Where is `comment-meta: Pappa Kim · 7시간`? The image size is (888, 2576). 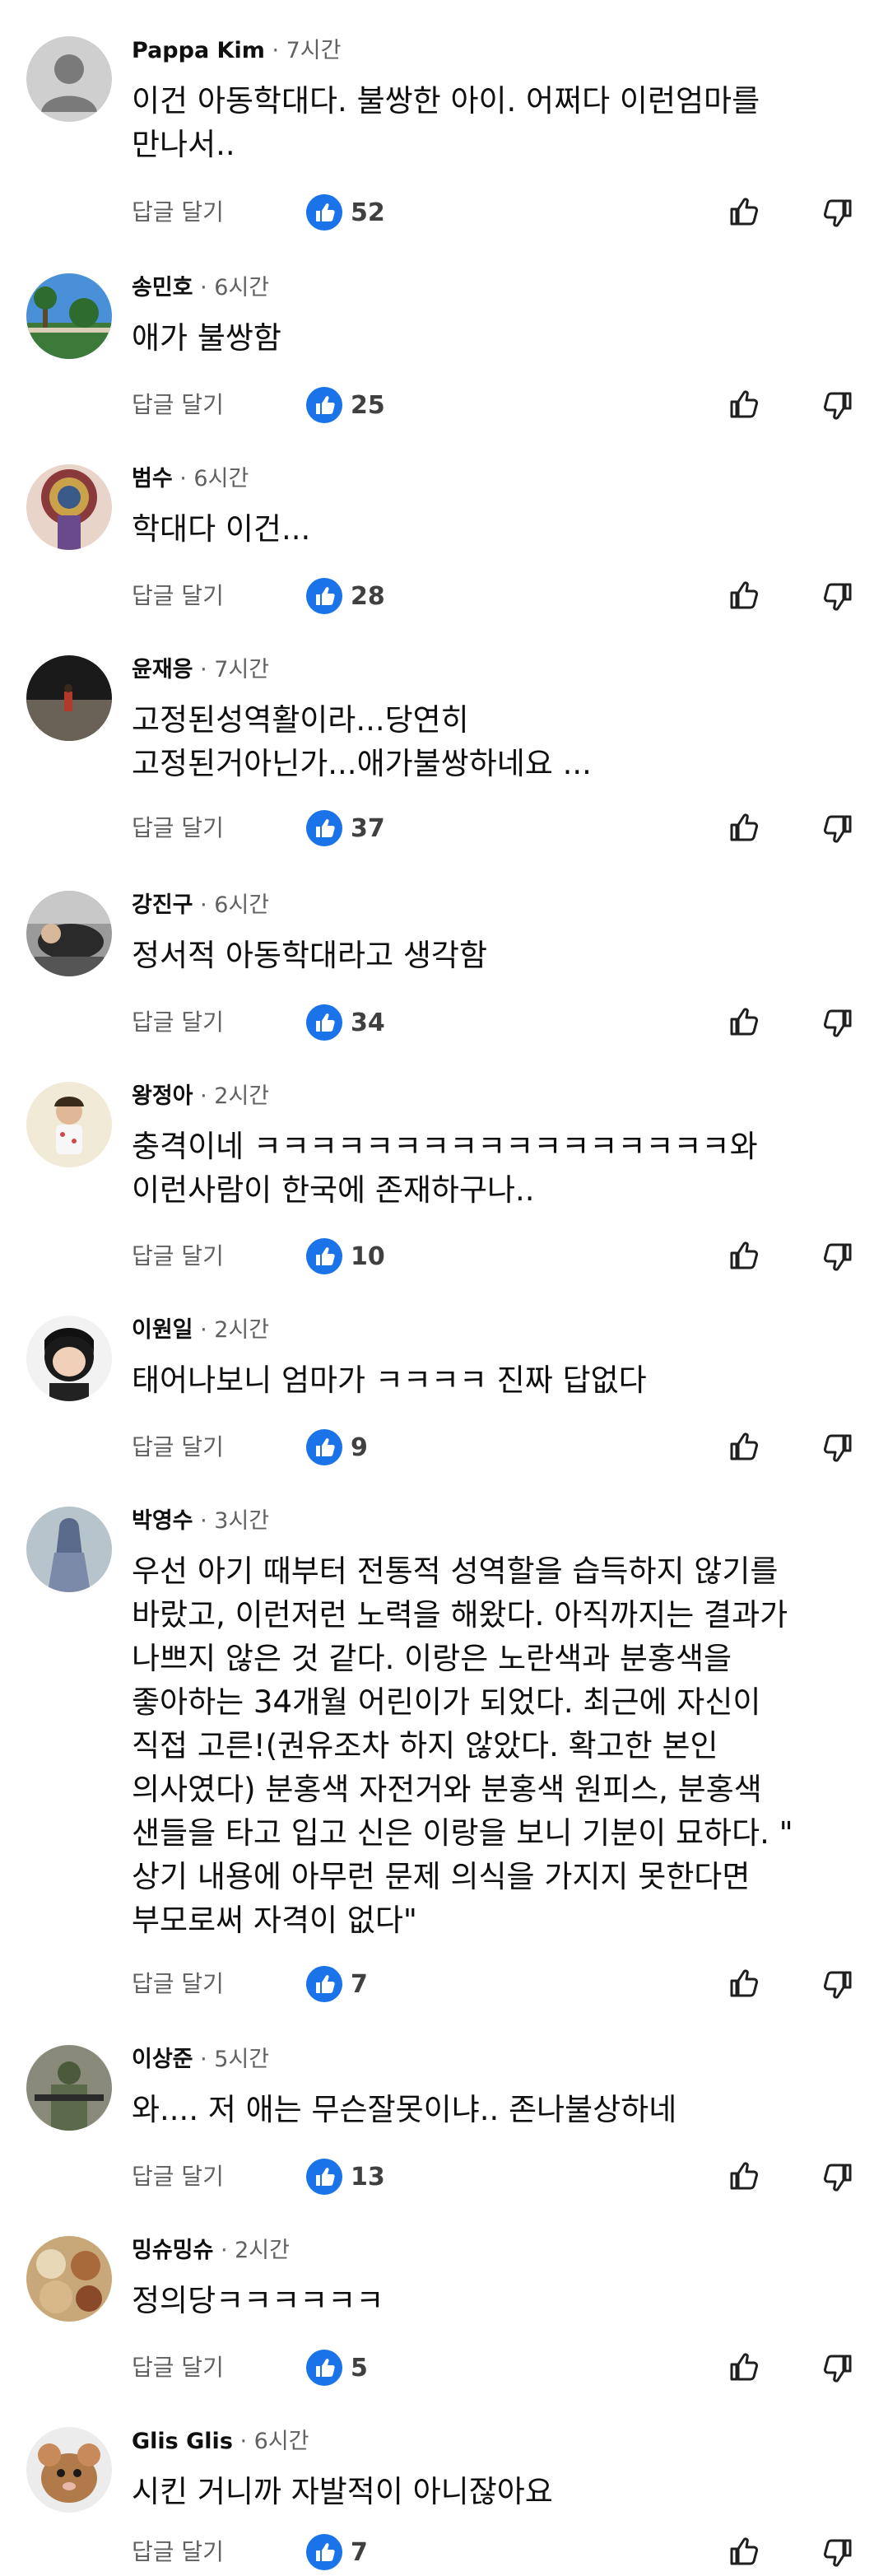
comment-meta: Pappa Kim · 7시간 is located at coordinates (236, 51).